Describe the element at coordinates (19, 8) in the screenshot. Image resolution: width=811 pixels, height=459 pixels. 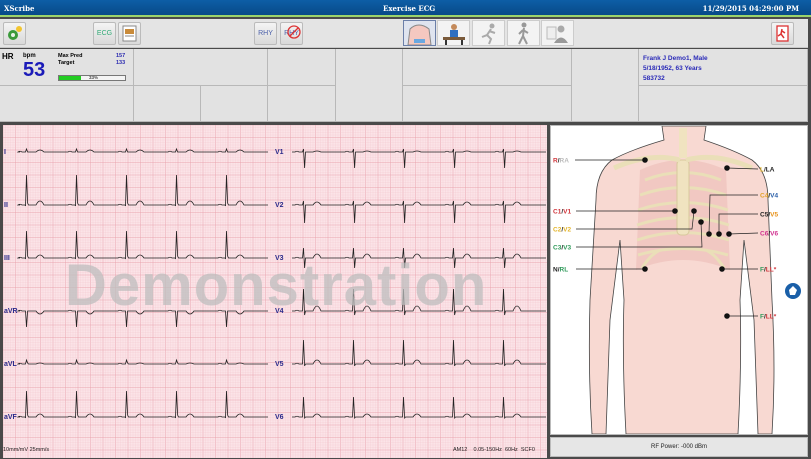
I see `app-name: XScribe` at that location.